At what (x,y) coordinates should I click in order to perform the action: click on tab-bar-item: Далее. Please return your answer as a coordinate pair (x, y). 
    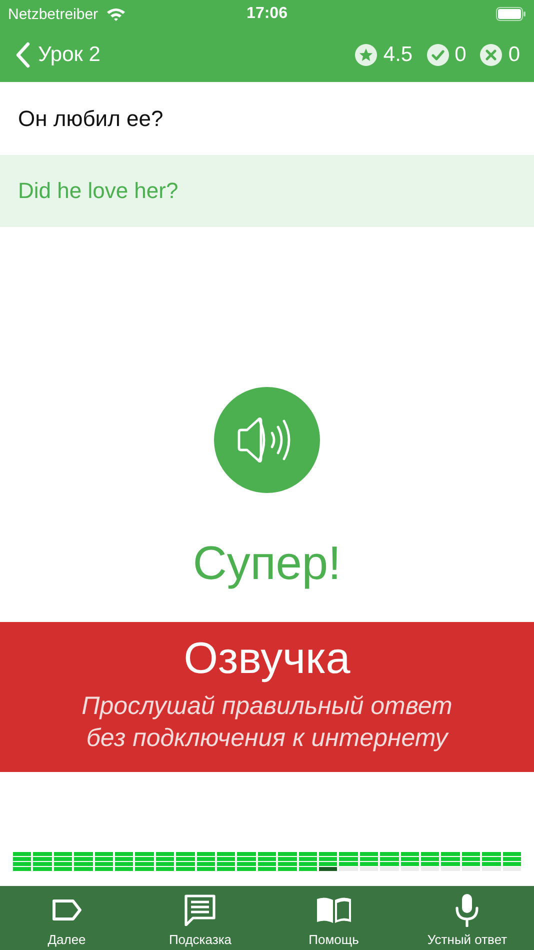
    Looking at the image, I should click on (67, 918).